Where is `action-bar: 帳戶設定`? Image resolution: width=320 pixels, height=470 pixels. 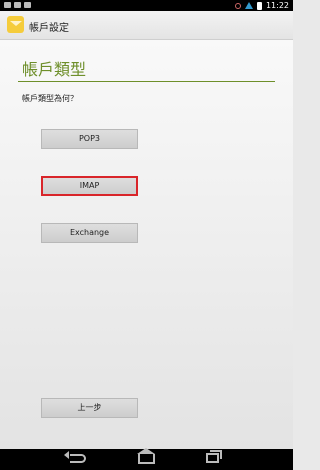 action-bar: 帳戶設定 is located at coordinates (146, 25).